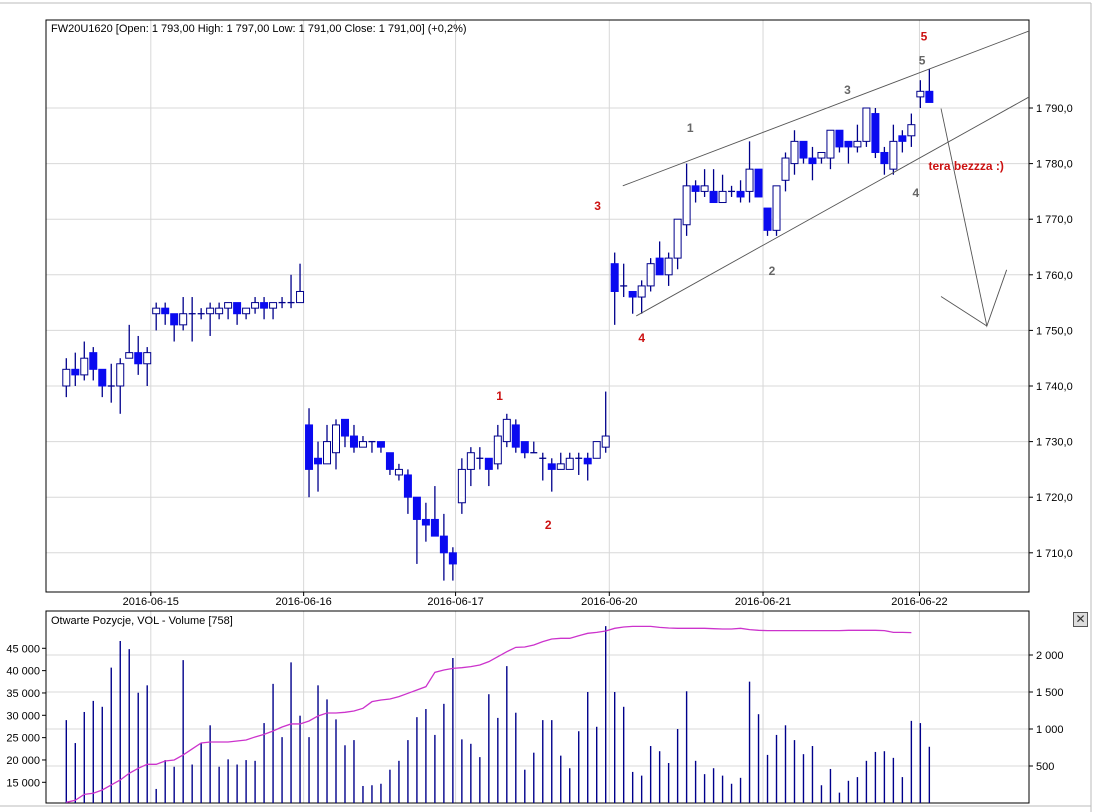 Image resolution: width=1095 pixels, height=812 pixels. Describe the element at coordinates (303, 602) in the screenshot. I see `date-tick-label: 2016-06-16` at that location.